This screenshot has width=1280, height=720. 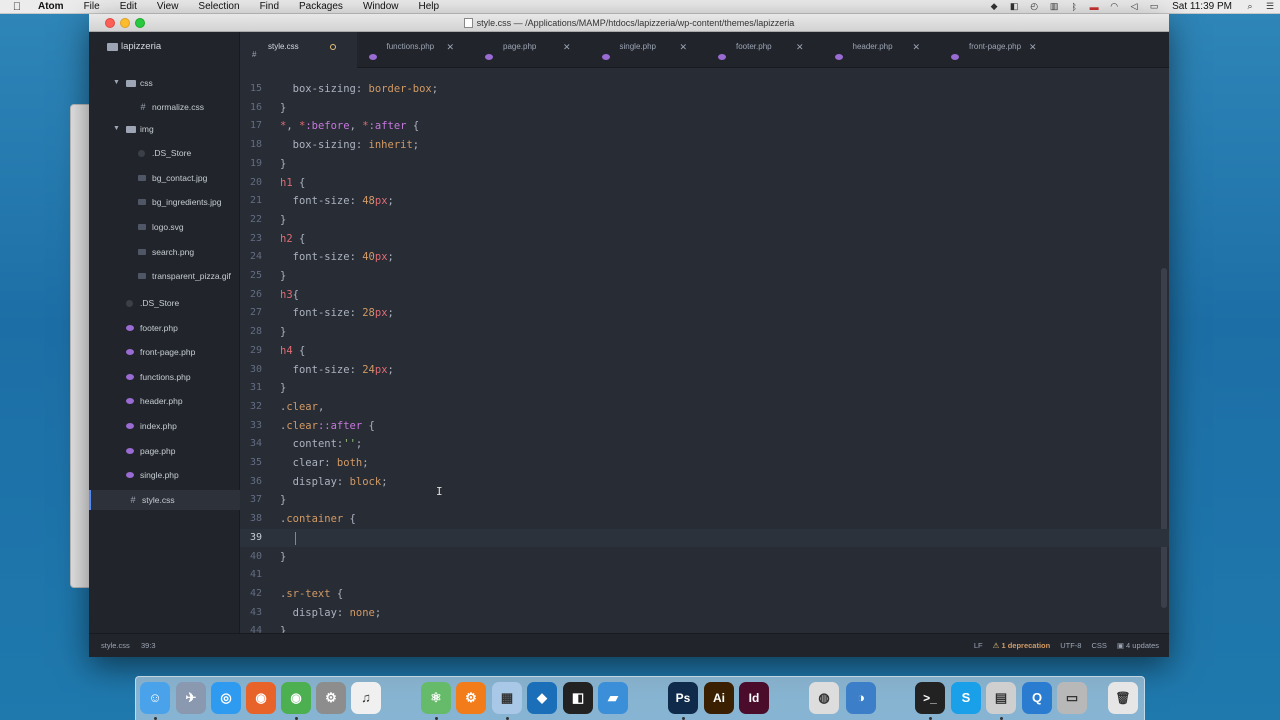 What do you see at coordinates (381, 7) in the screenshot?
I see `menu-window: Window` at bounding box center [381, 7].